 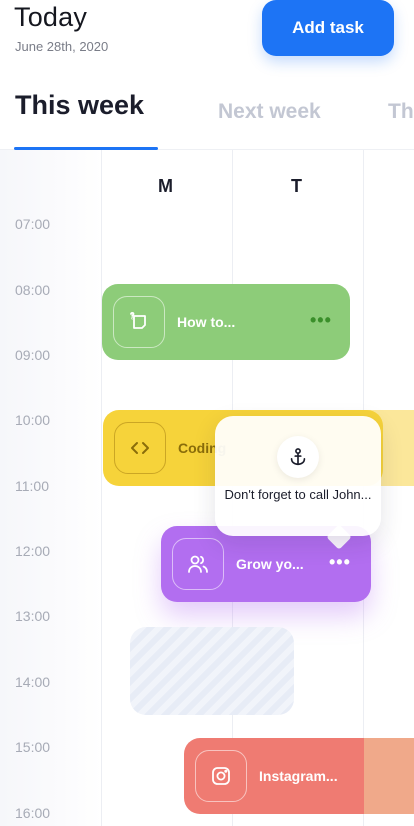 What do you see at coordinates (33, 551) in the screenshot?
I see `time-label: 12:00` at bounding box center [33, 551].